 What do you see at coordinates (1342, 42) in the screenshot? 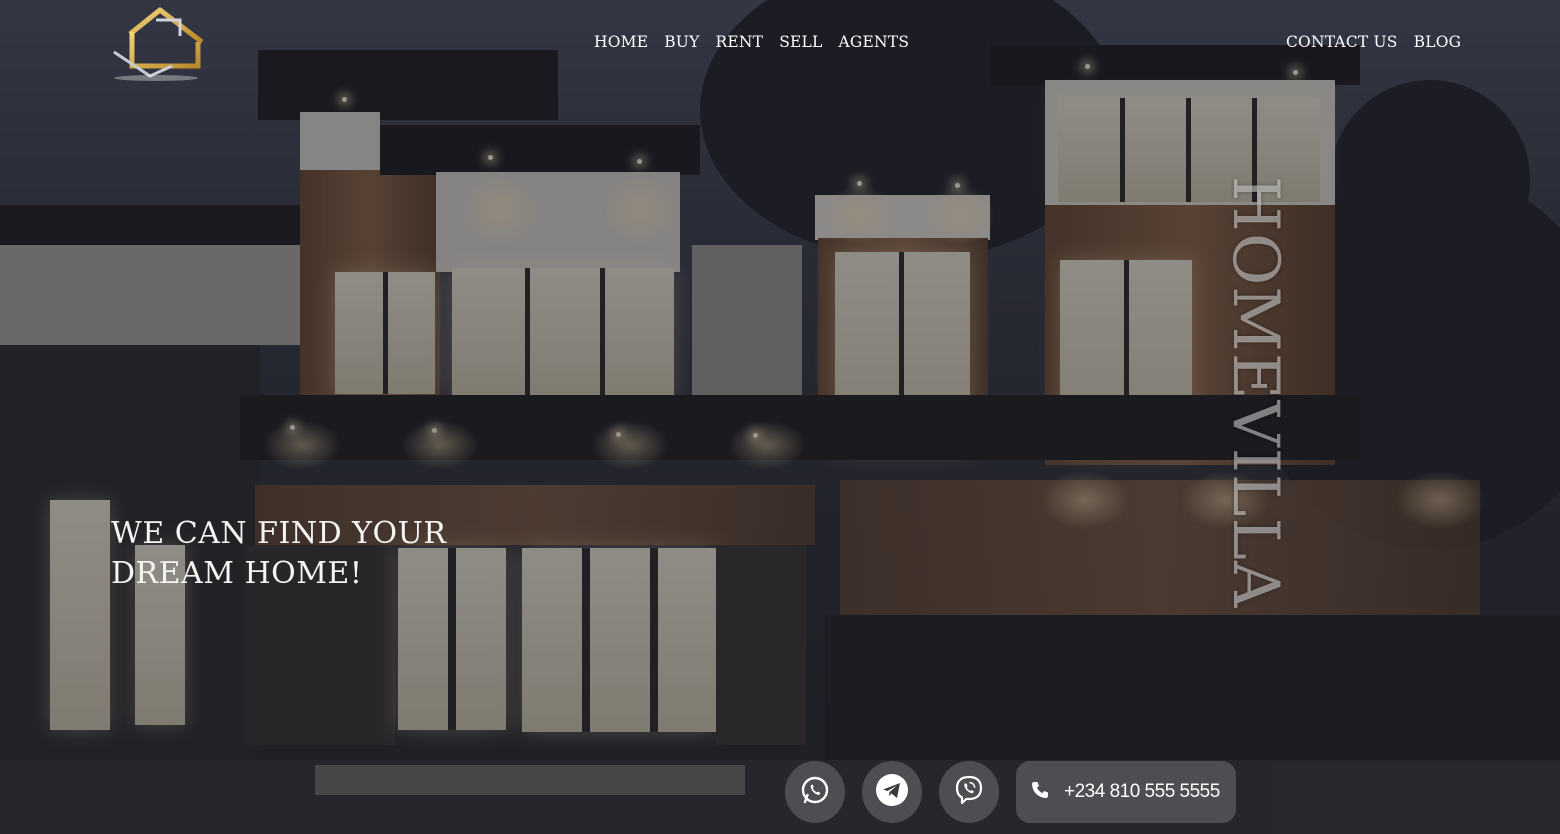
I see `nav-link-contact-us: CONTACT US` at bounding box center [1342, 42].